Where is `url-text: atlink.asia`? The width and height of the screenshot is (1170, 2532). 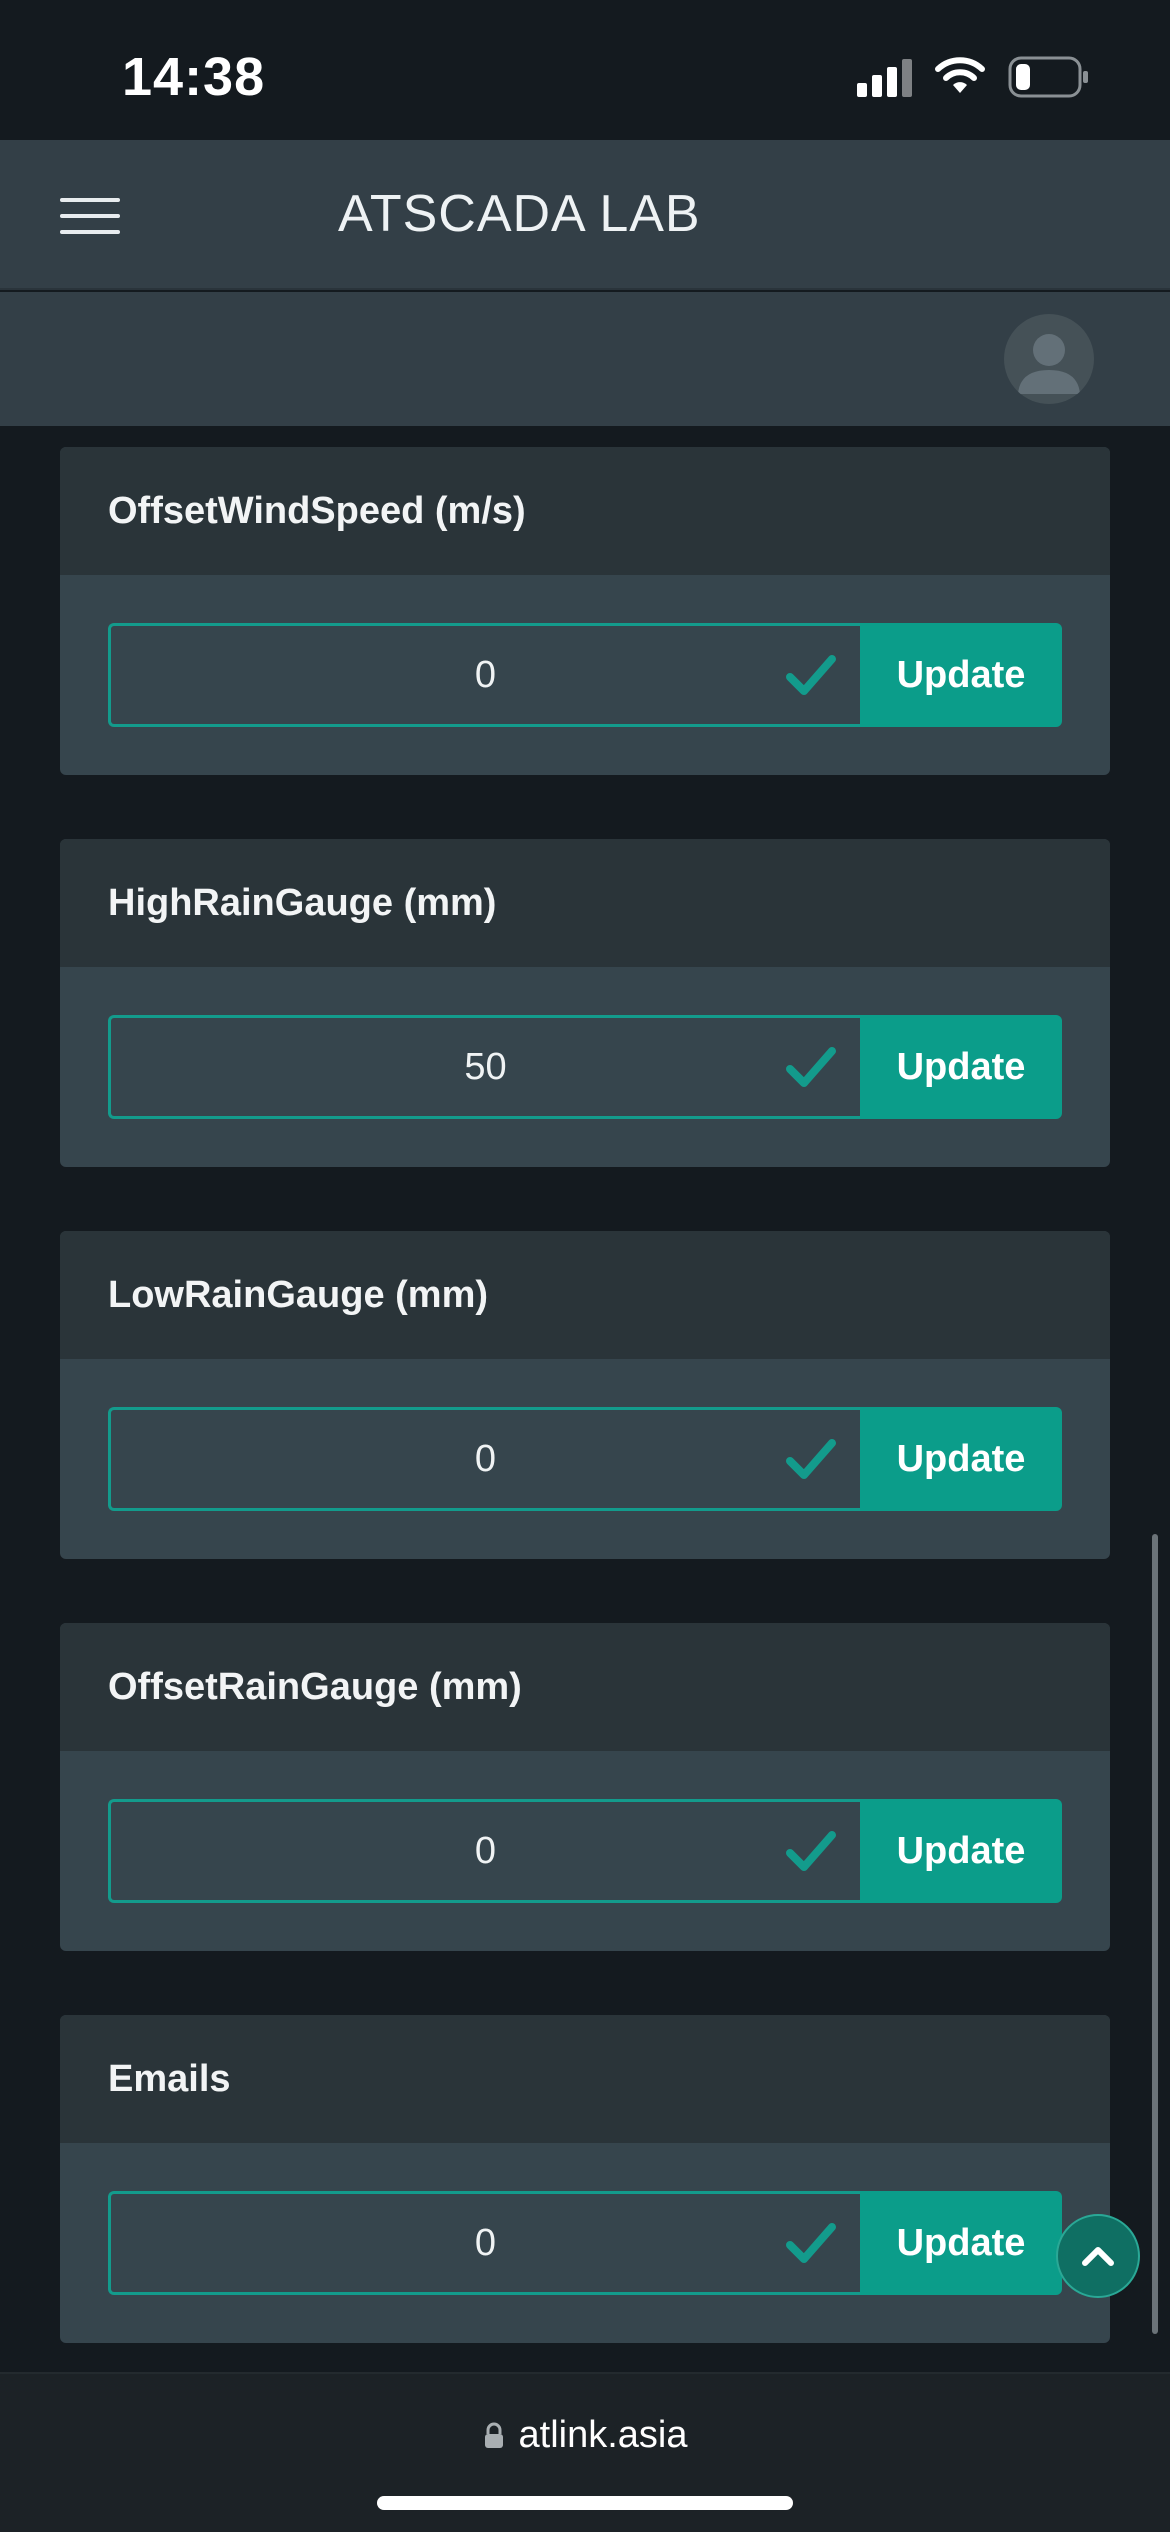
url-text: atlink.asia is located at coordinates (603, 2435).